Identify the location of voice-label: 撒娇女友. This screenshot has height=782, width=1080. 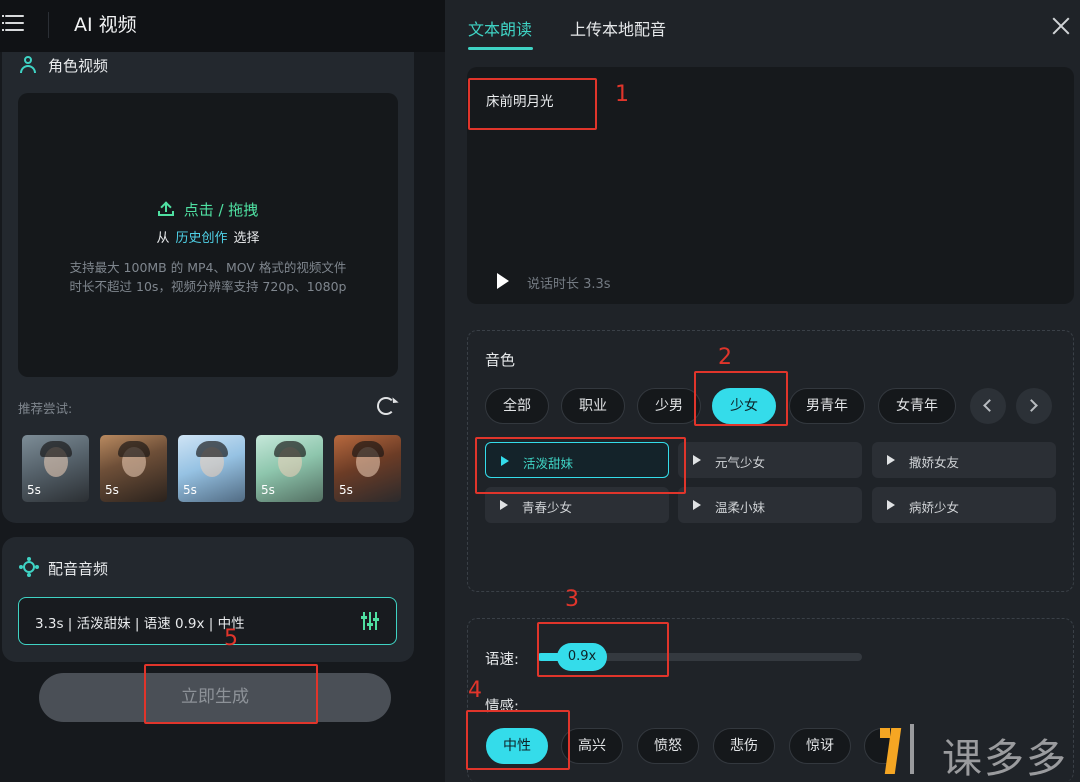
(934, 462).